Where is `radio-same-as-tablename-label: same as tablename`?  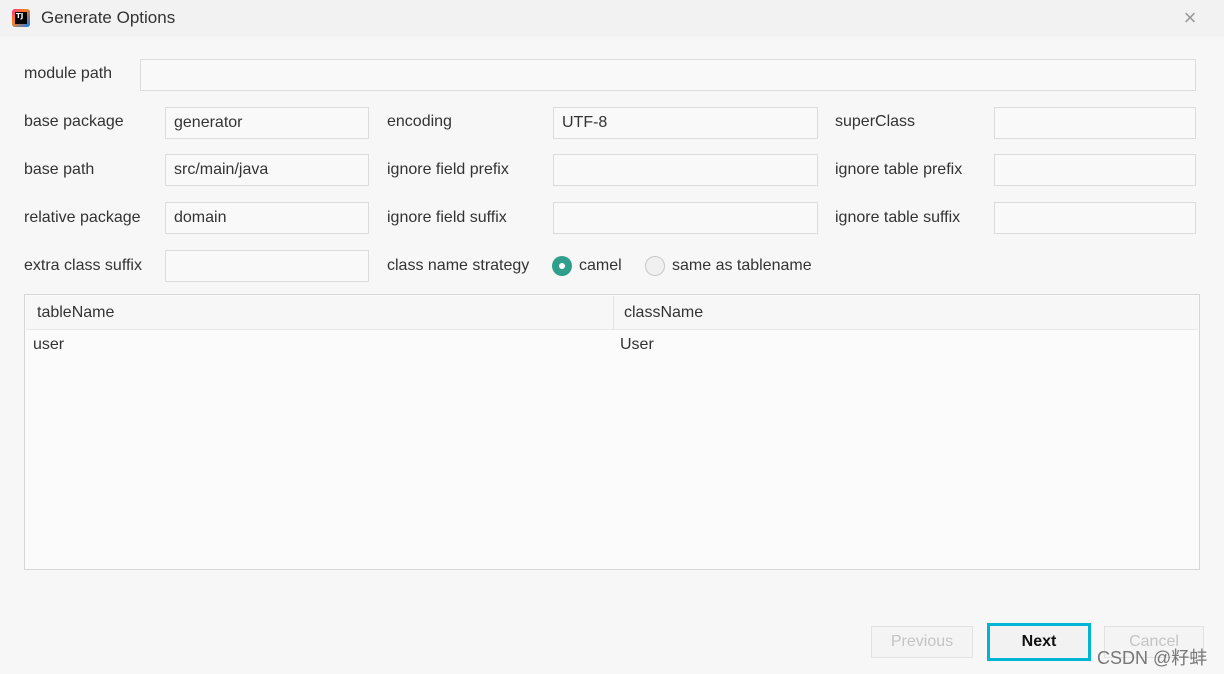
radio-same-as-tablename-label: same as tablename is located at coordinates (742, 266).